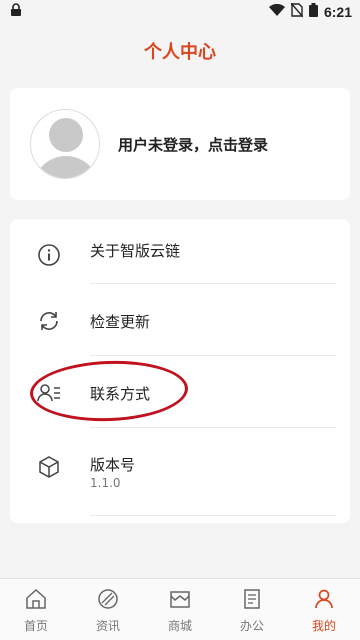  Describe the element at coordinates (180, 321) in the screenshot. I see `menu-item-check-update: 检查更新` at that location.